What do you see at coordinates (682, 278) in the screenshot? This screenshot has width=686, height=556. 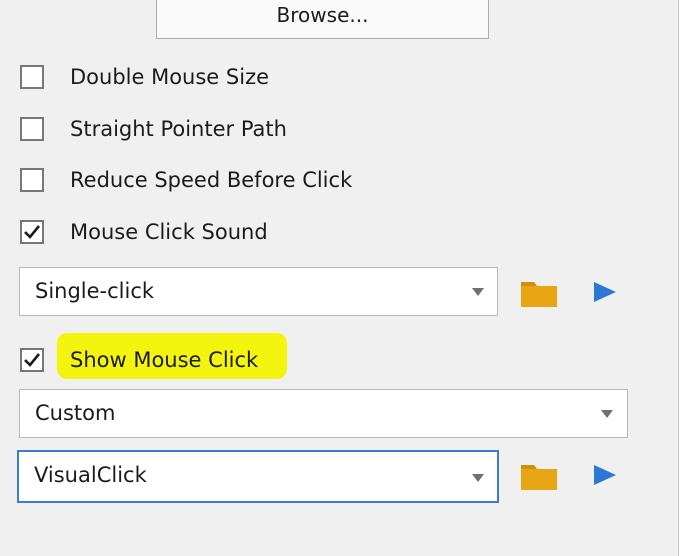 I see `panel-edge` at bounding box center [682, 278].